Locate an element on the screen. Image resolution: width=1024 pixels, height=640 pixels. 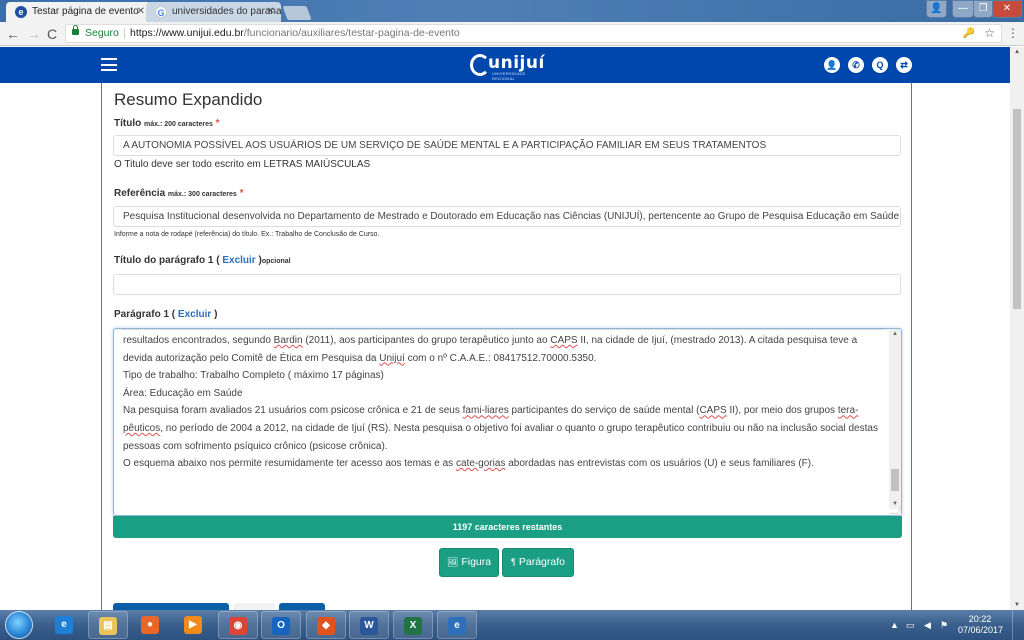
taskbar-office-app: ◆ is located at coordinates (326, 625).